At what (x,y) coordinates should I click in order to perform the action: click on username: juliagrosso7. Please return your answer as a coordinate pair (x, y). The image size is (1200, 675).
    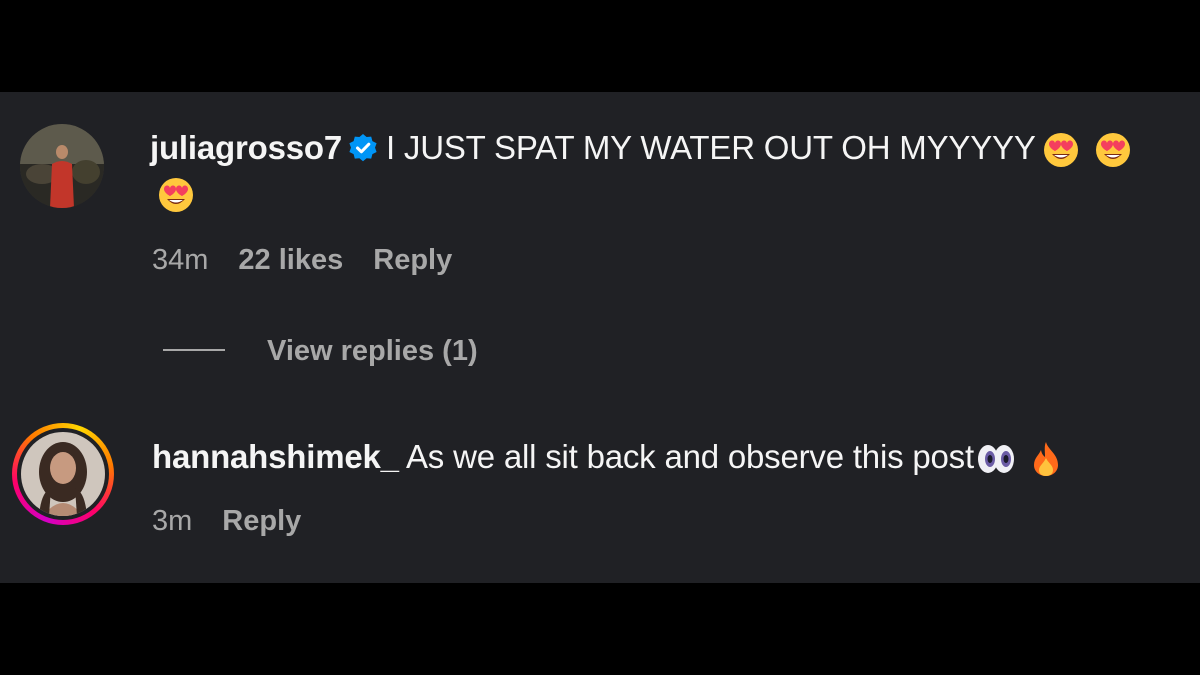
    Looking at the image, I should click on (246, 147).